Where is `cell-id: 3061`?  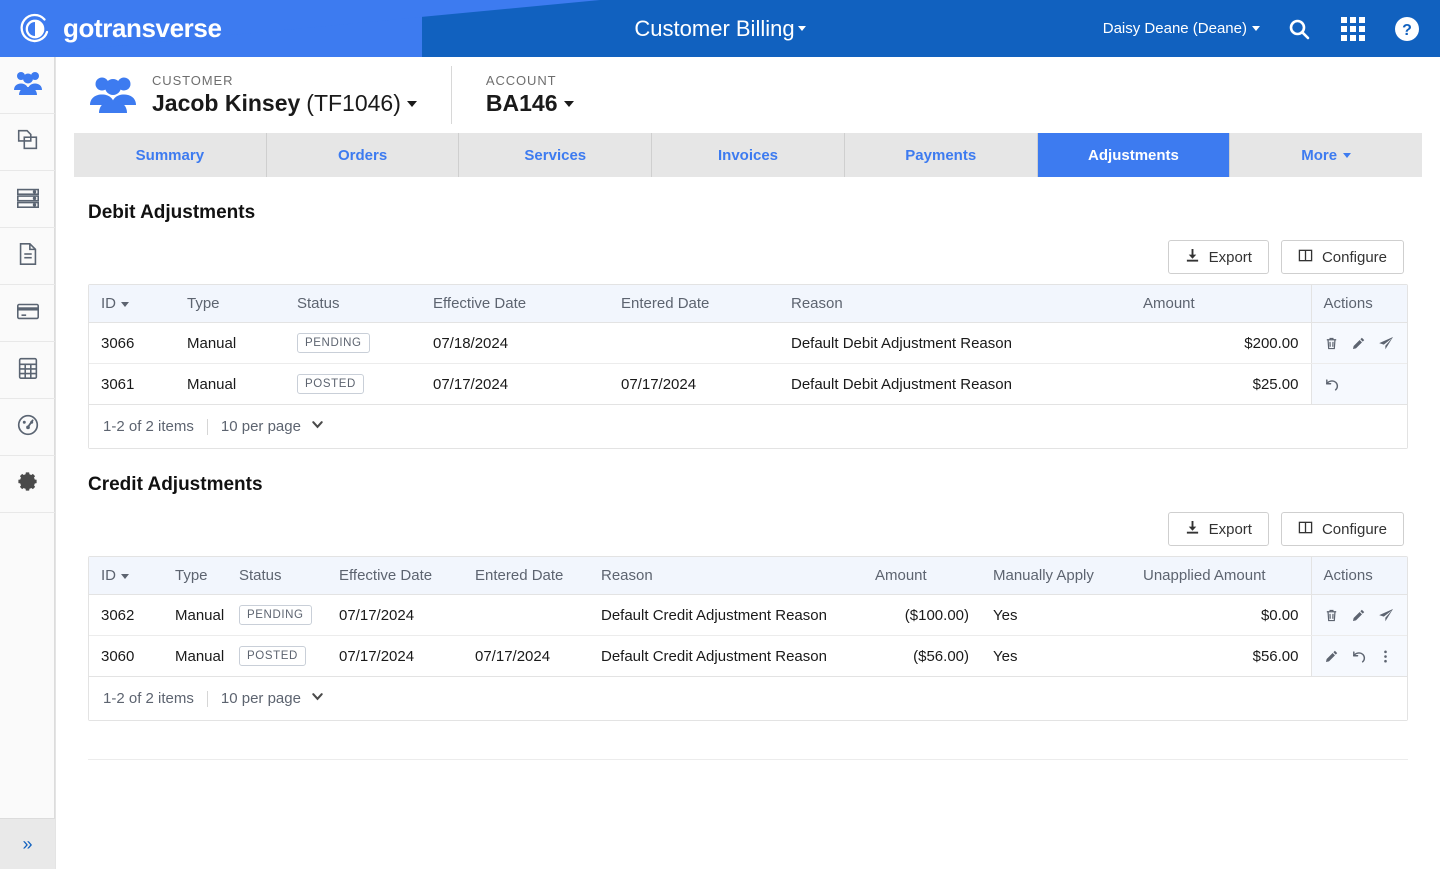
cell-id: 3061 is located at coordinates (132, 384).